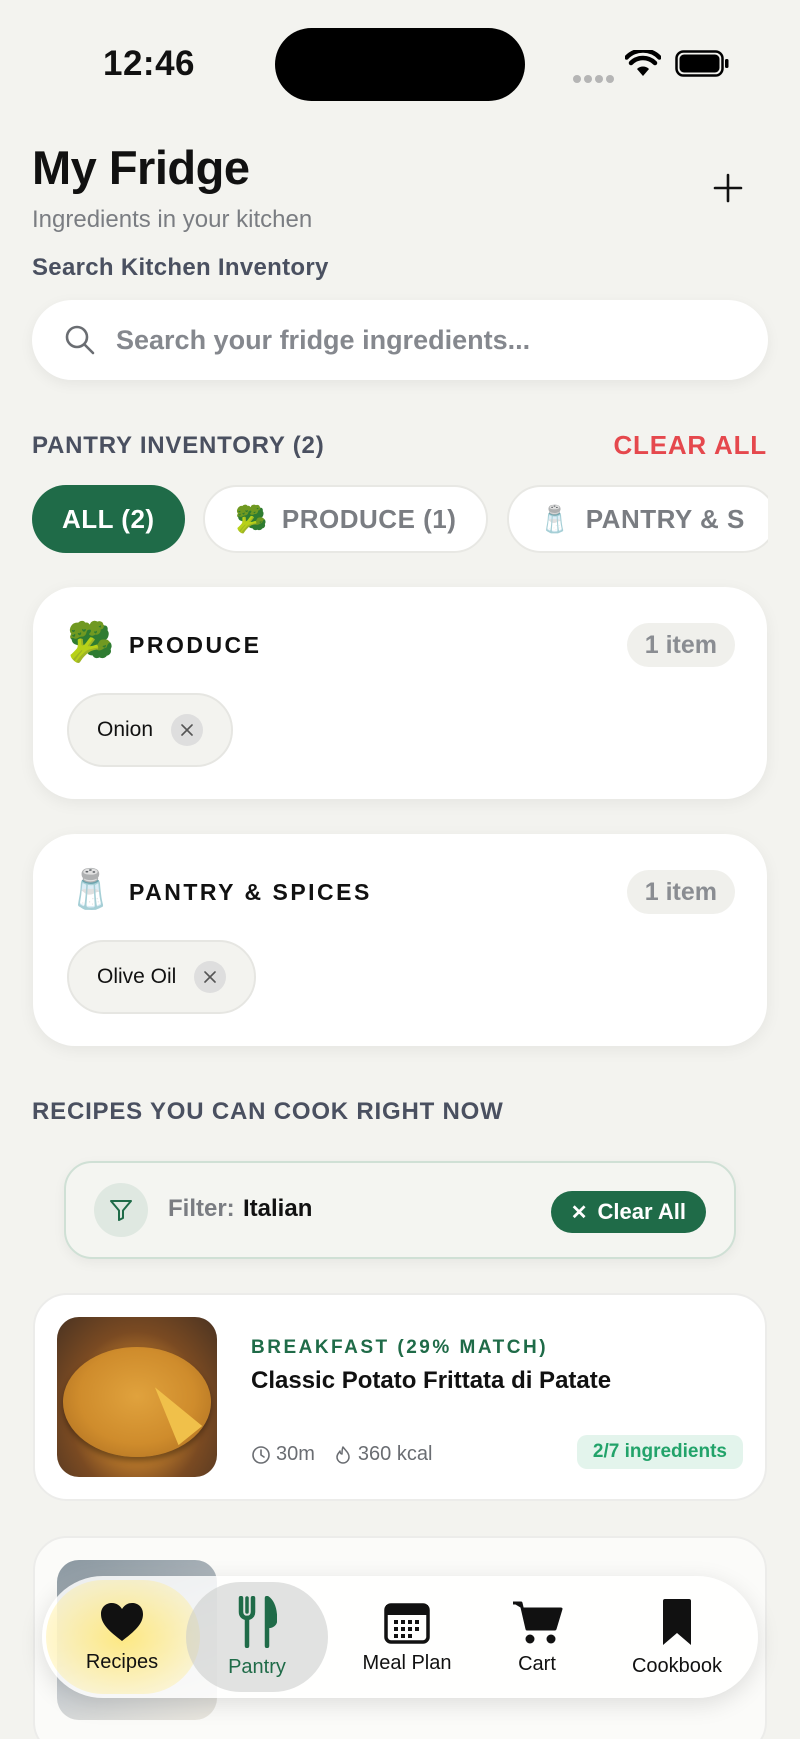  I want to click on recipe-image, so click(137, 1397).